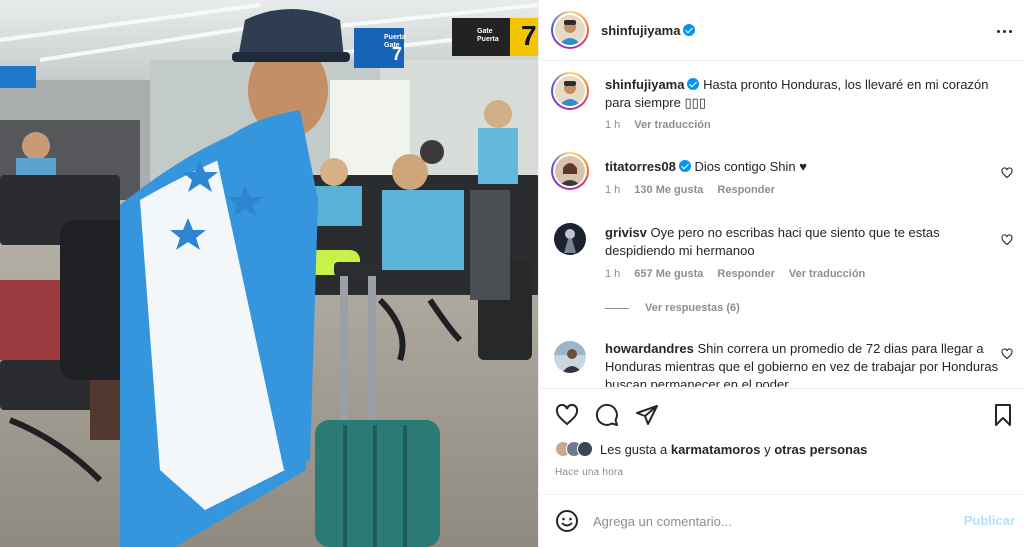 Image resolution: width=1024 pixels, height=547 pixels. I want to click on view-replies-label: Ver respuestas (6), so click(692, 308).